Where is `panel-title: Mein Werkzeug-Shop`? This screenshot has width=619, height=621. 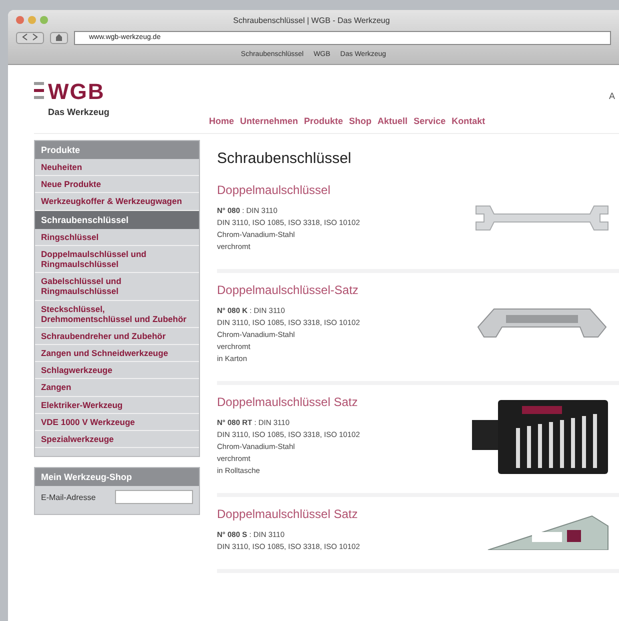 panel-title: Mein Werkzeug-Shop is located at coordinates (117, 477).